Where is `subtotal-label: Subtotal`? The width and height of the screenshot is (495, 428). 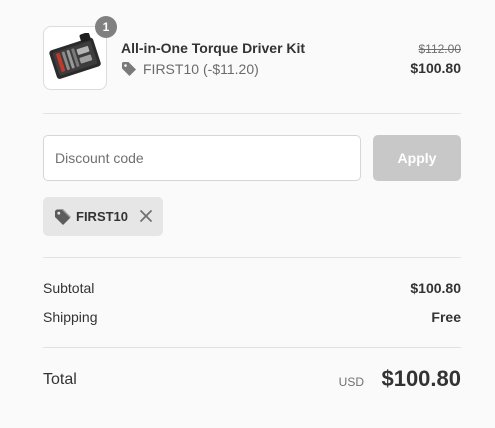
subtotal-label: Subtotal is located at coordinates (69, 288).